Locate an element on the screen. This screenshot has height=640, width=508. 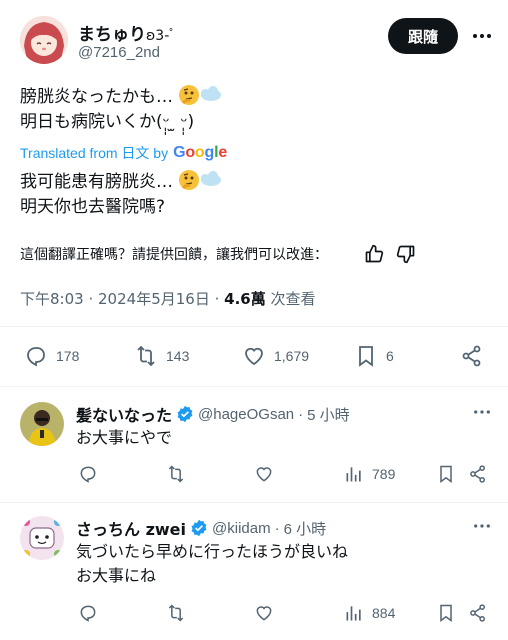
tweet-date: 2024年5月16日 is located at coordinates (154, 299).